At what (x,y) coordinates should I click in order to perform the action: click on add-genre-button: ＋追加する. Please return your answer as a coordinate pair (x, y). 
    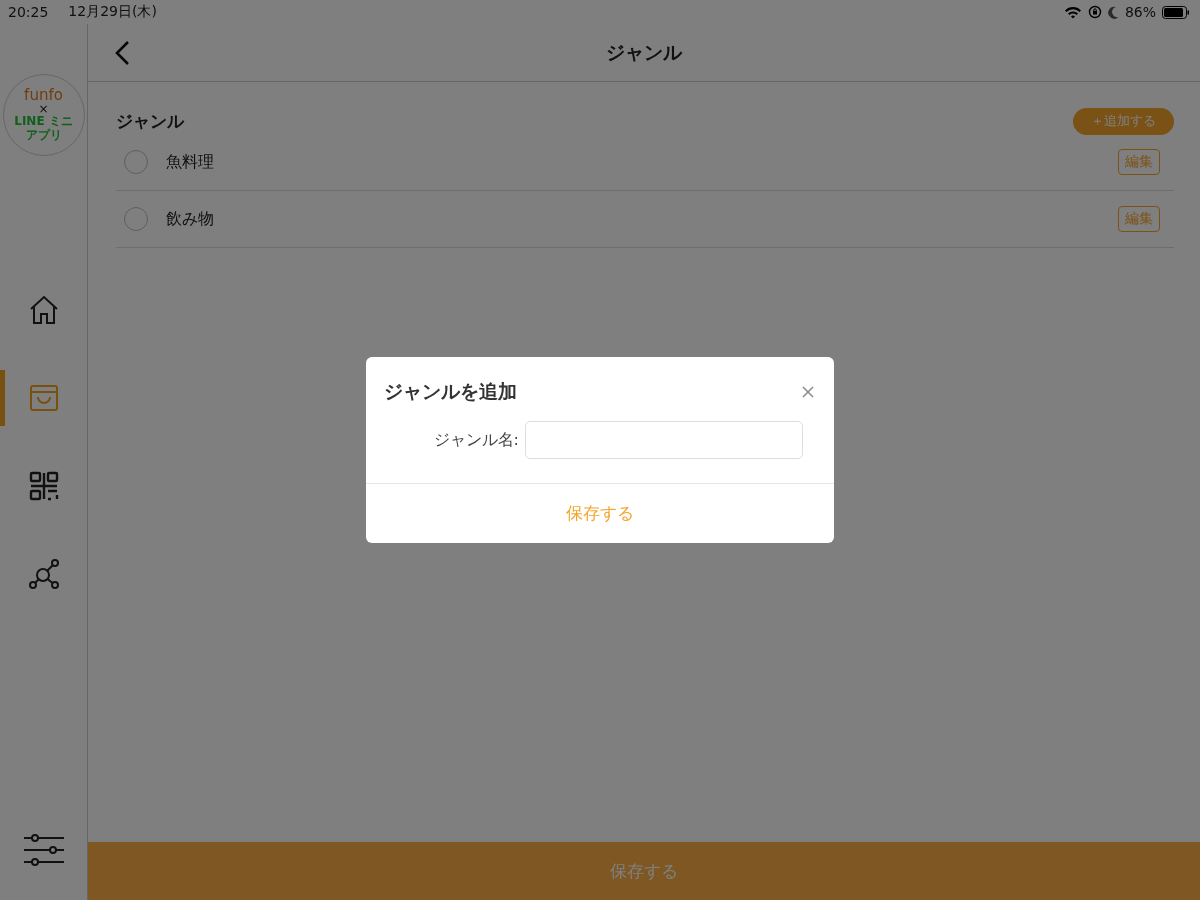
    Looking at the image, I should click on (1123, 121).